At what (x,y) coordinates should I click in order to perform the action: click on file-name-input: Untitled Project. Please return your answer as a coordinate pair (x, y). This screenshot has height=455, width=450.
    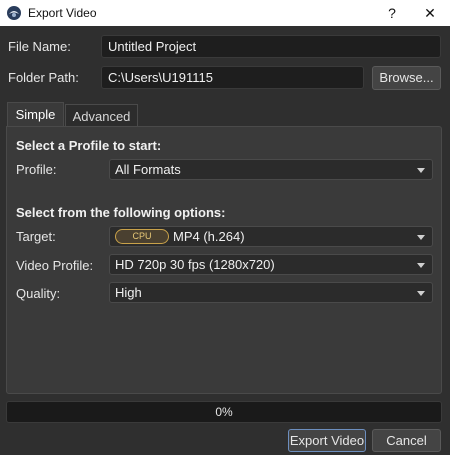
    Looking at the image, I should click on (271, 46).